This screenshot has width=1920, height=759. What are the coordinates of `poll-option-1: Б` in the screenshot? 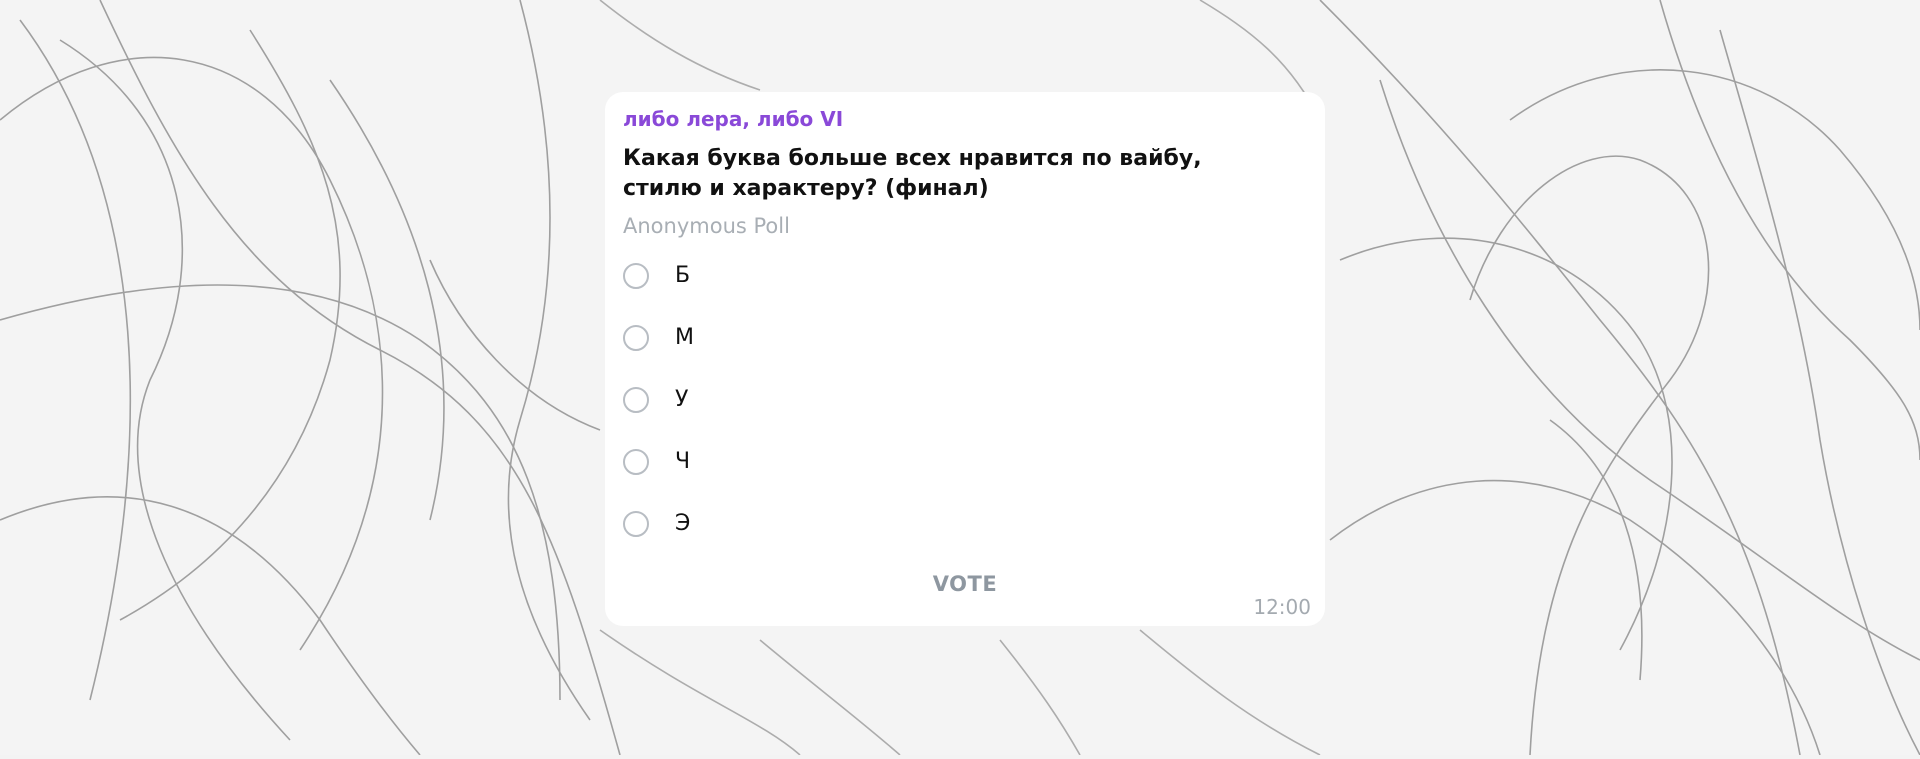 It's located at (965, 276).